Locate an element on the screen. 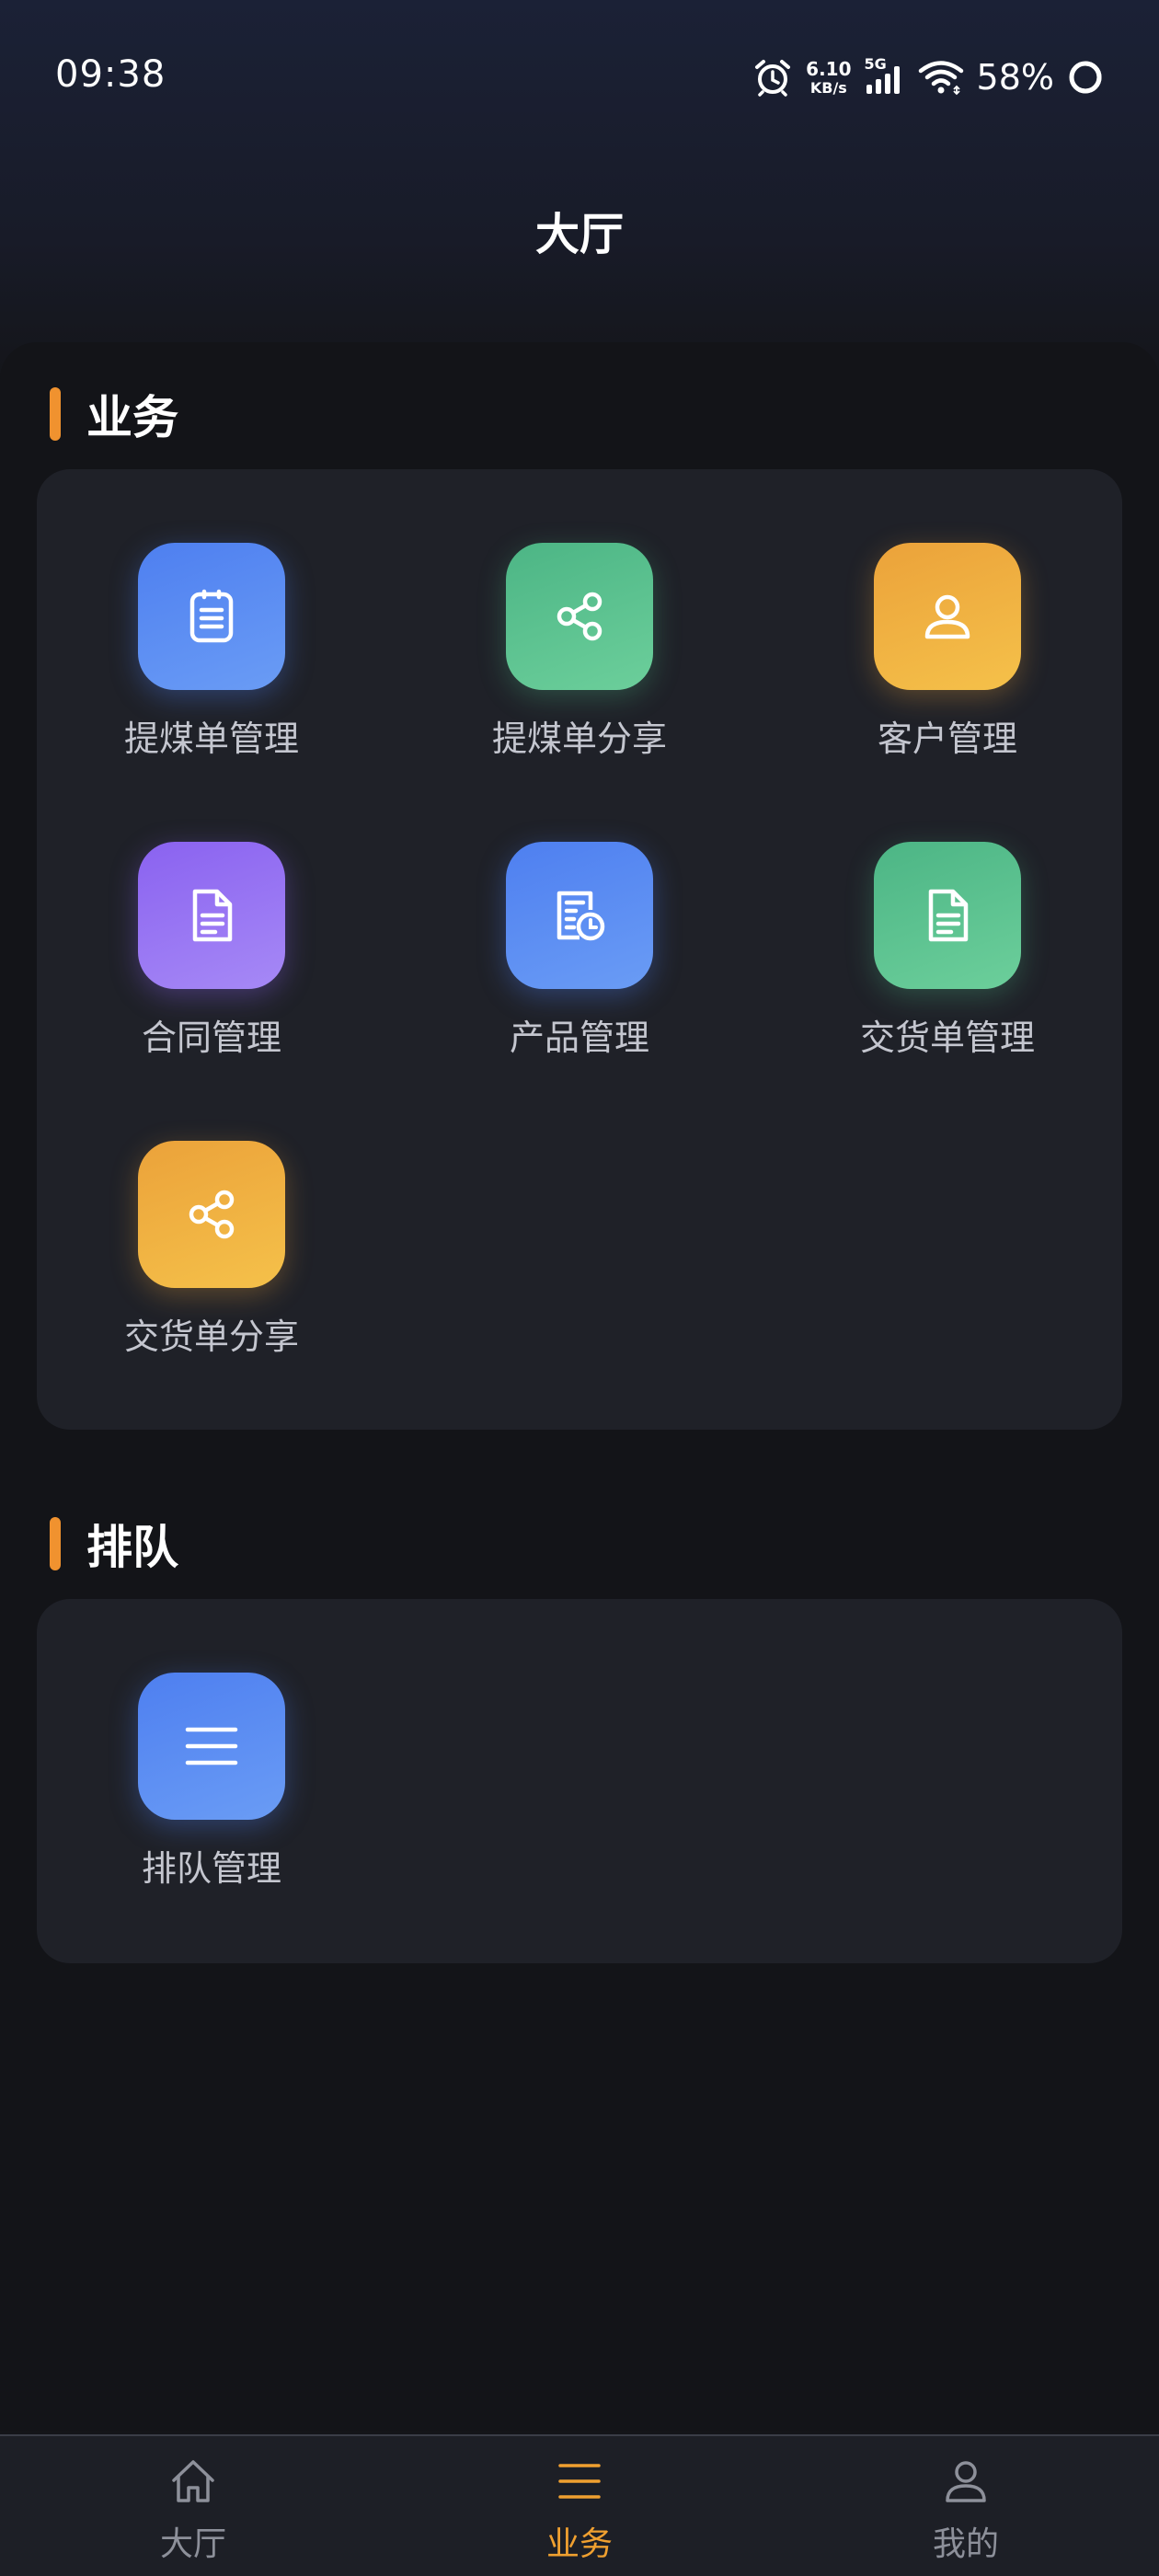 The image size is (1159, 2576). nav-item-hall: 大厅 is located at coordinates (193, 2506).